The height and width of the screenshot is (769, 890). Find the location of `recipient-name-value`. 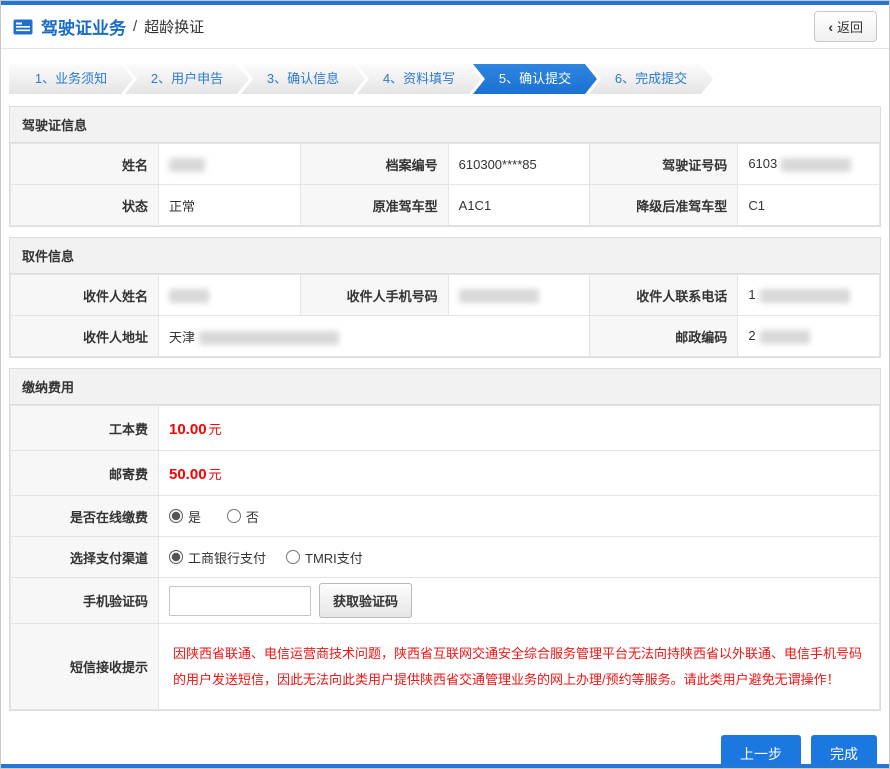

recipient-name-value is located at coordinates (229, 295).